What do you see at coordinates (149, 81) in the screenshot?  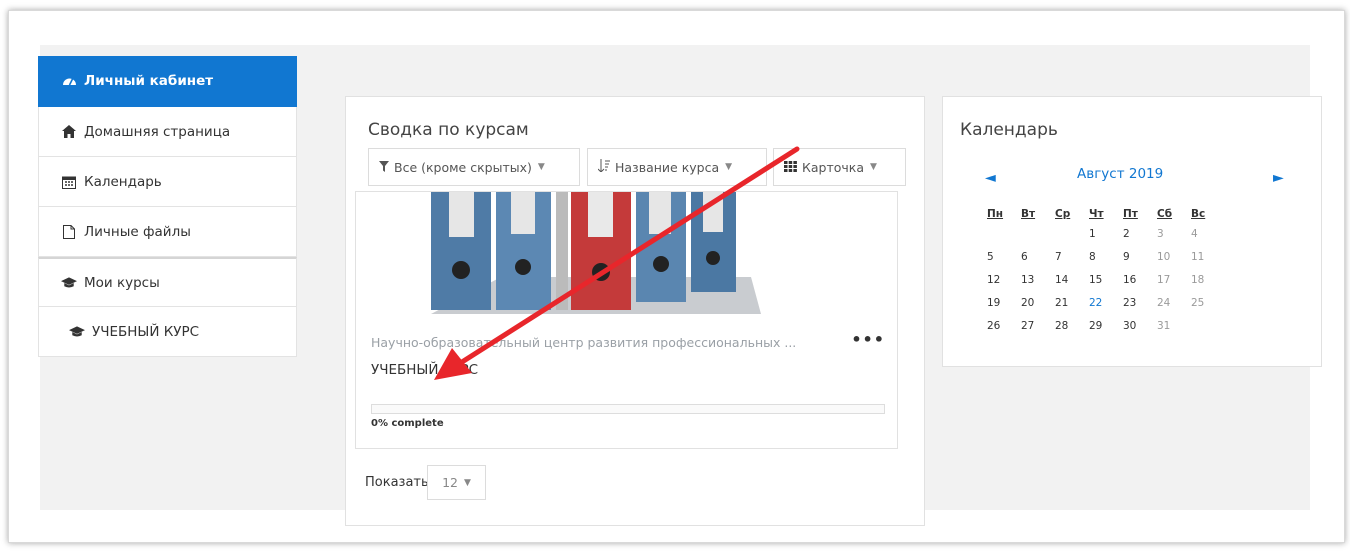 I see `sidebar-item-label: Личный кабинет` at bounding box center [149, 81].